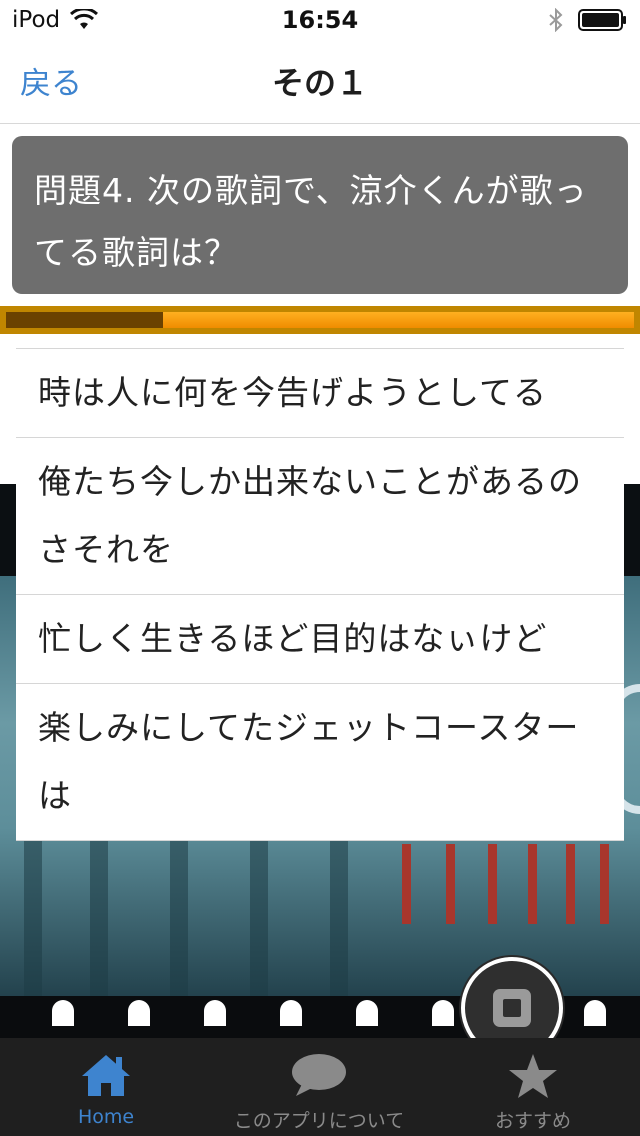 This screenshot has height=1136, width=640. What do you see at coordinates (602, 20) in the screenshot?
I see `battery-icon` at bounding box center [602, 20].